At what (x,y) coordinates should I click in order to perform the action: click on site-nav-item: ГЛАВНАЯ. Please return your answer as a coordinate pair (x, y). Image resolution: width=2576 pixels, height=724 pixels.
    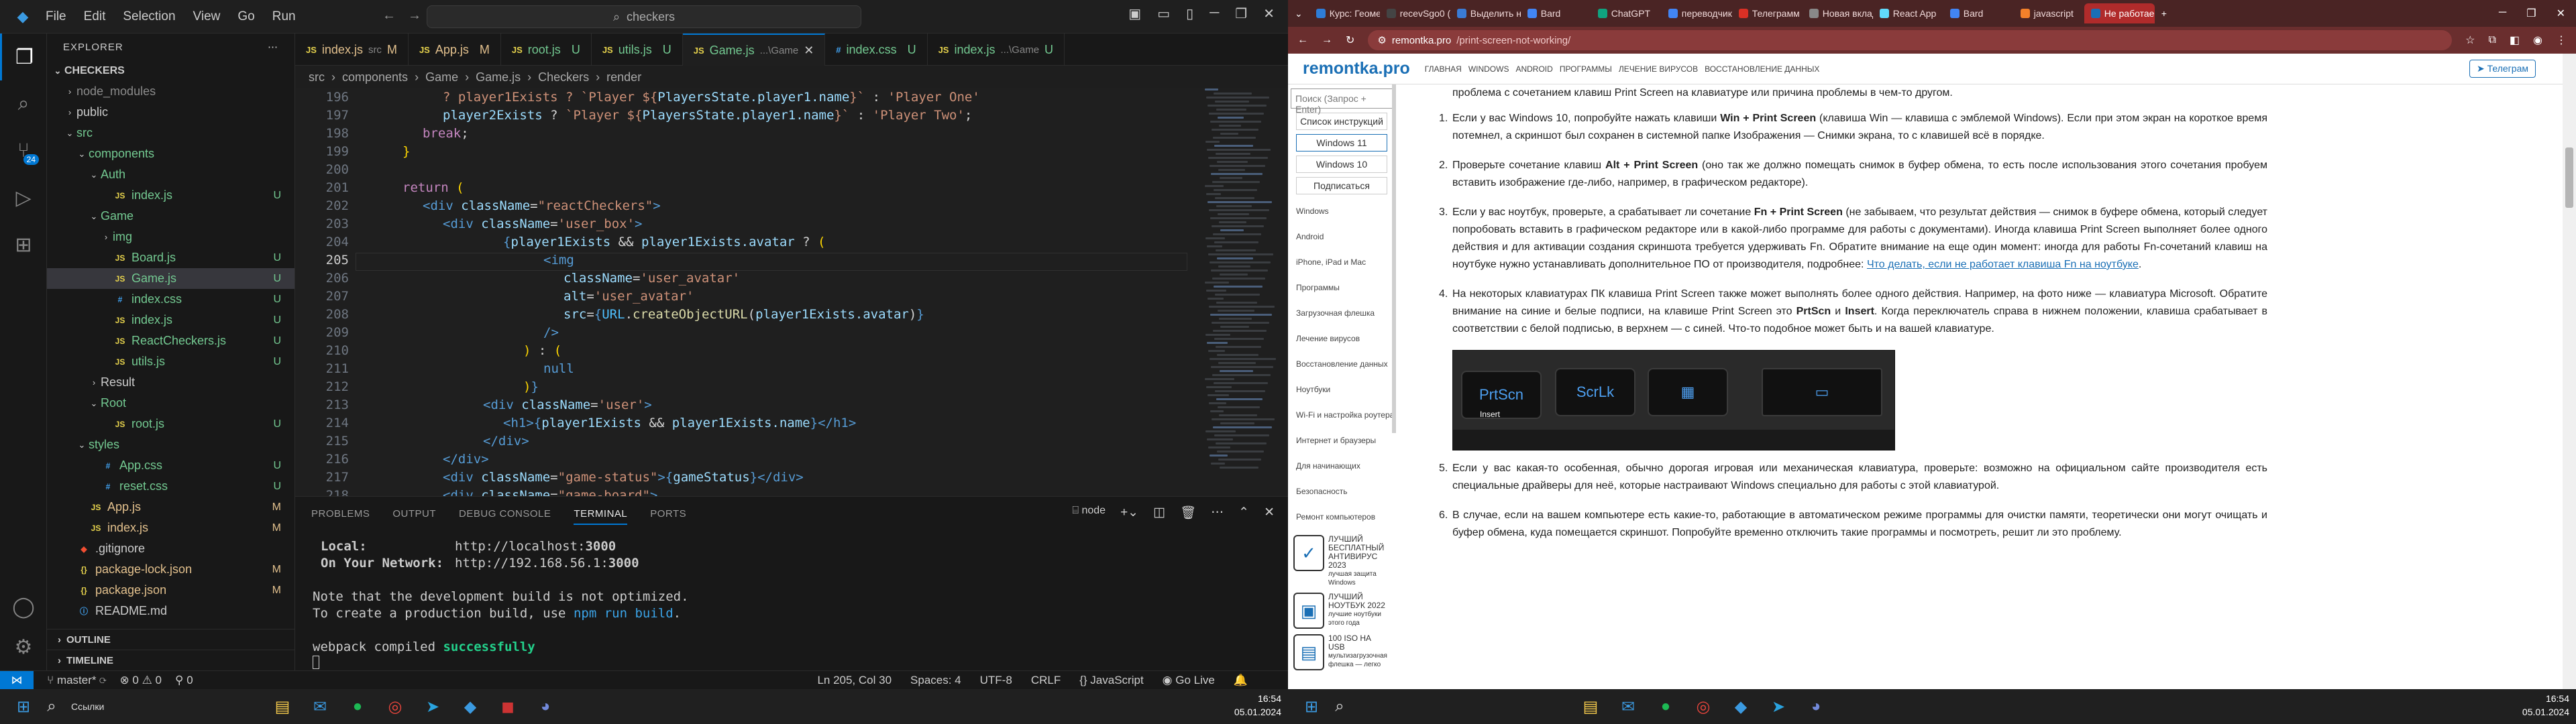
    Looking at the image, I should click on (1443, 69).